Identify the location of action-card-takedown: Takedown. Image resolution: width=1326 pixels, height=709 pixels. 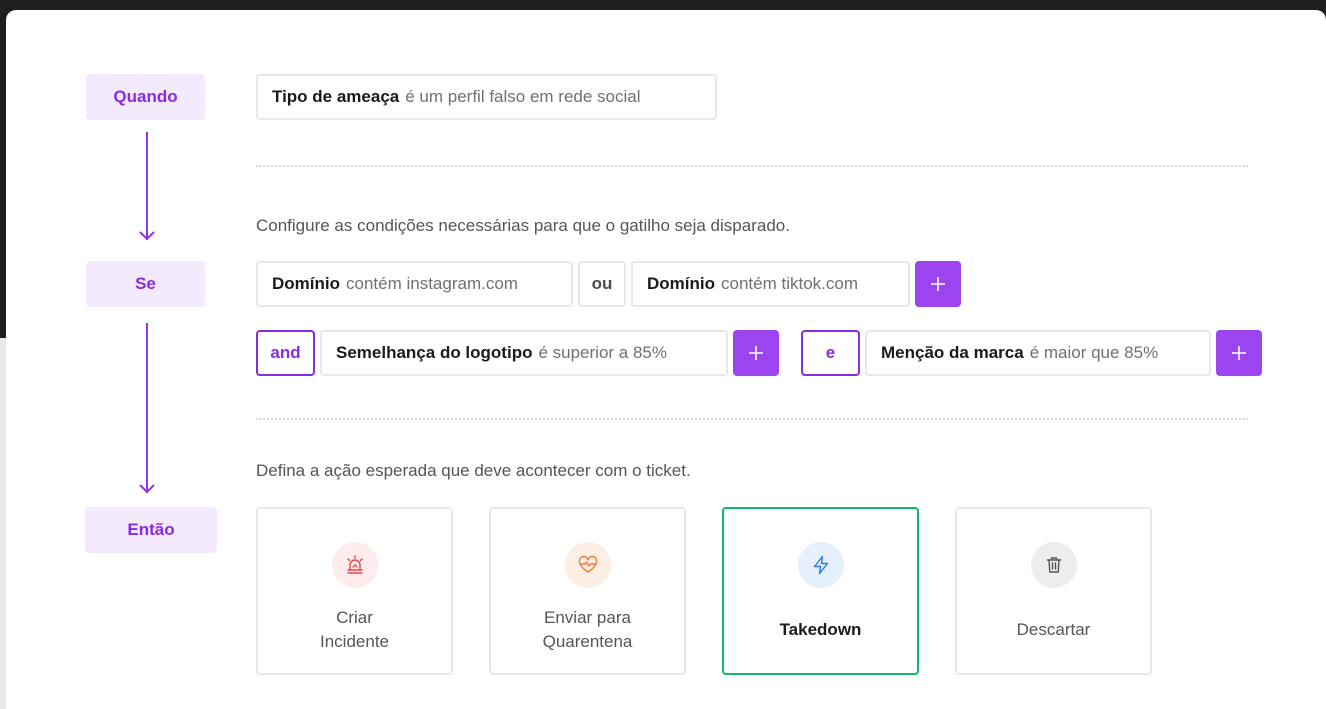
(820, 591).